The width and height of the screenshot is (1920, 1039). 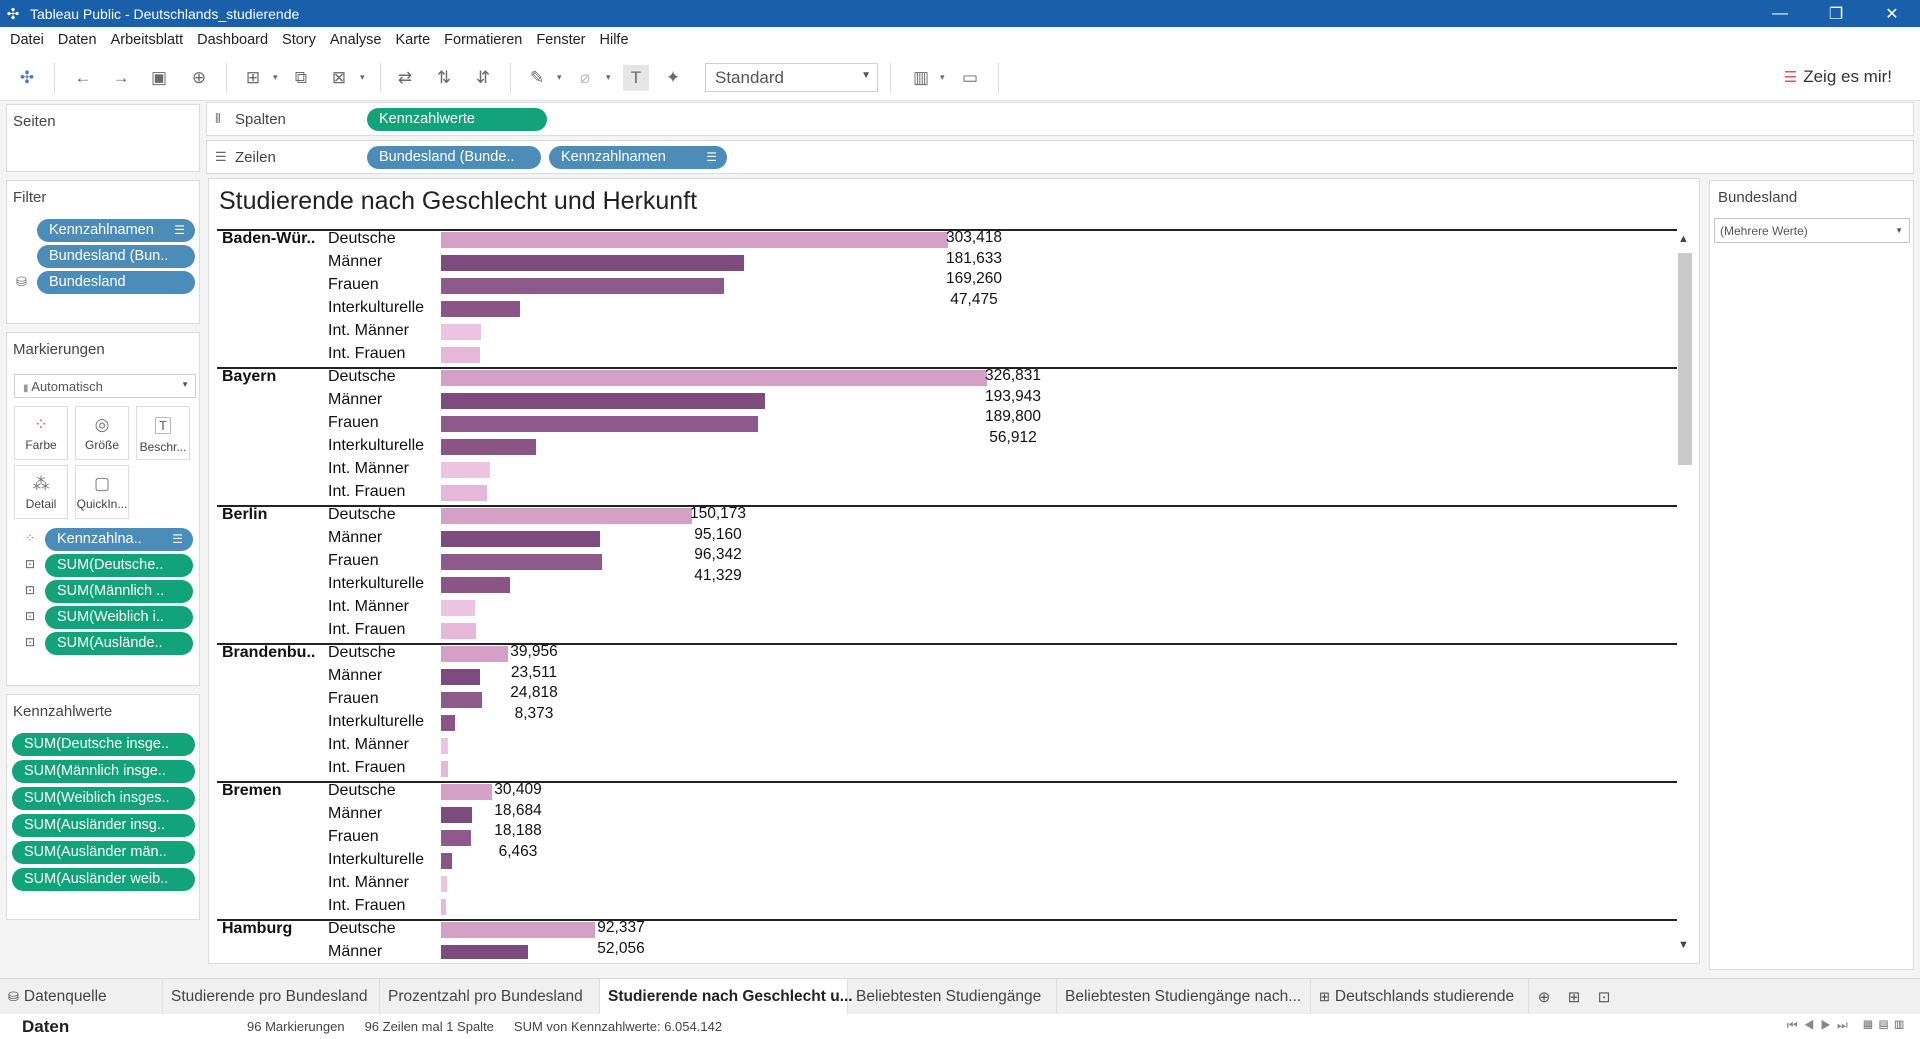 I want to click on menu-daten: Daten, so click(x=77, y=40).